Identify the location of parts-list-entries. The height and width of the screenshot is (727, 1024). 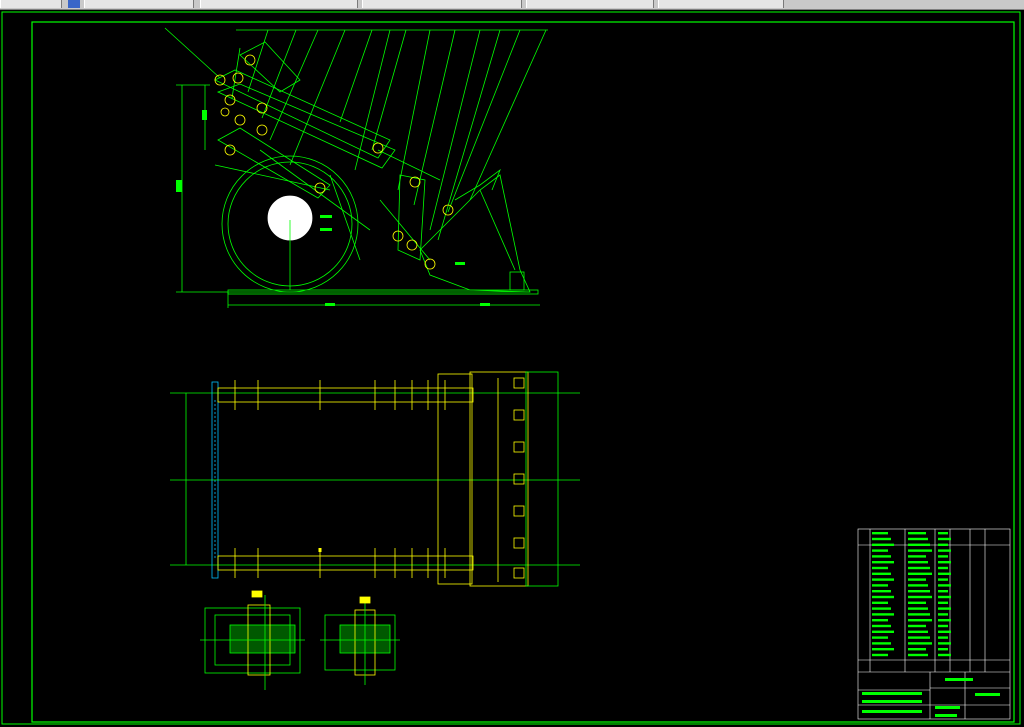
(911, 594).